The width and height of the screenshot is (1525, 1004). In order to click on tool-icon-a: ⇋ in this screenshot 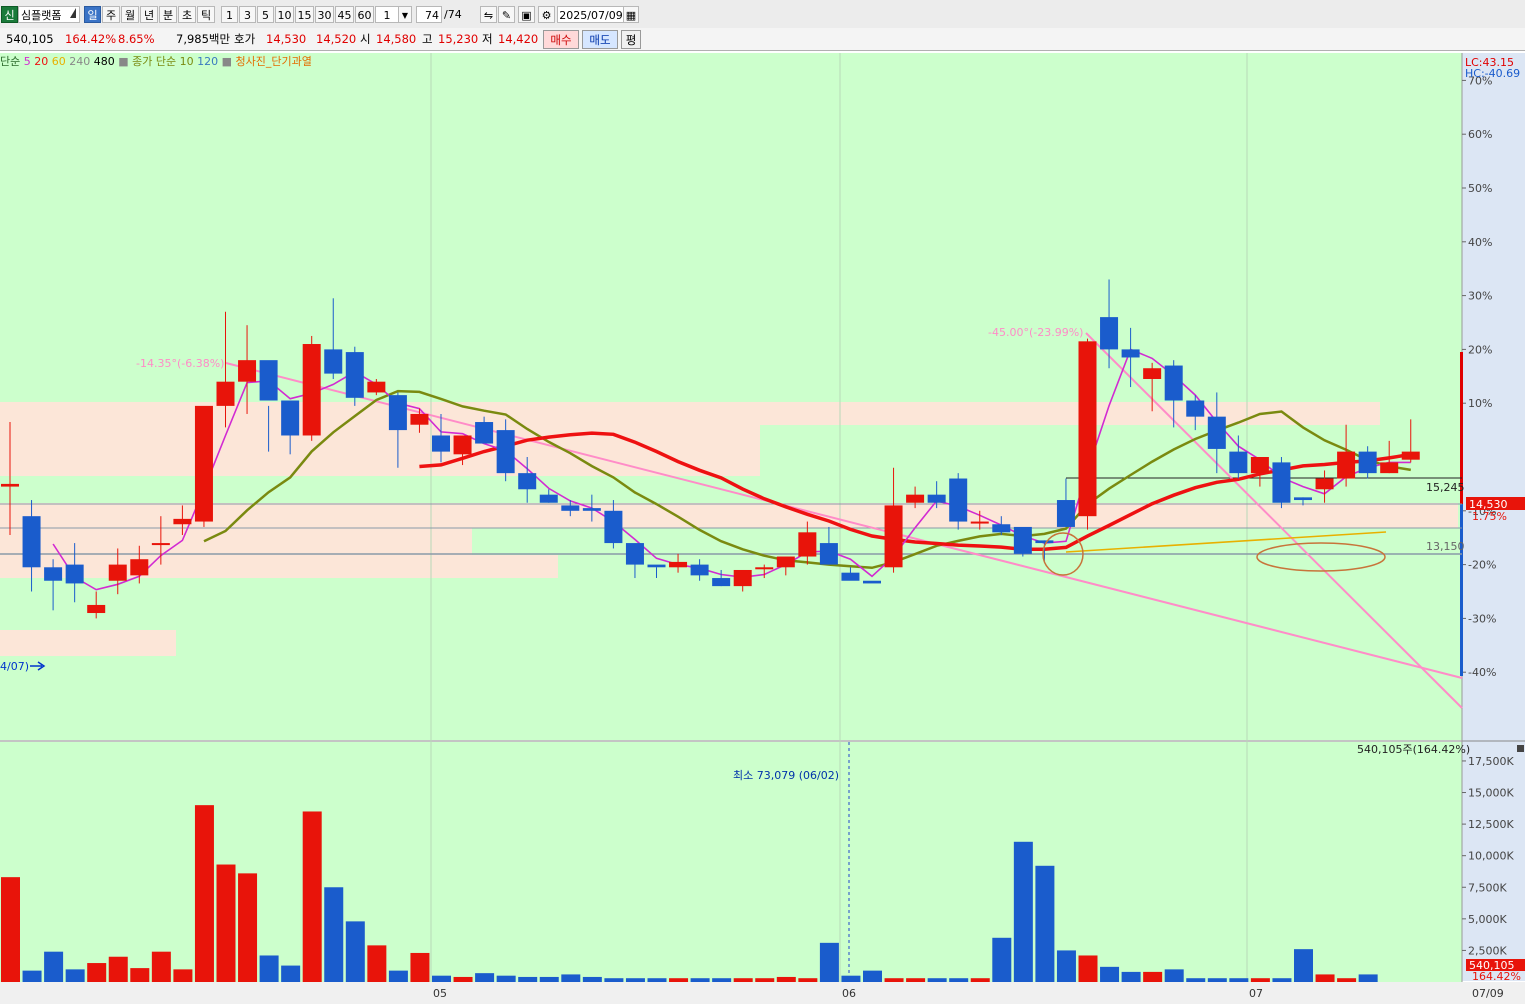, I will do `click(488, 14)`.